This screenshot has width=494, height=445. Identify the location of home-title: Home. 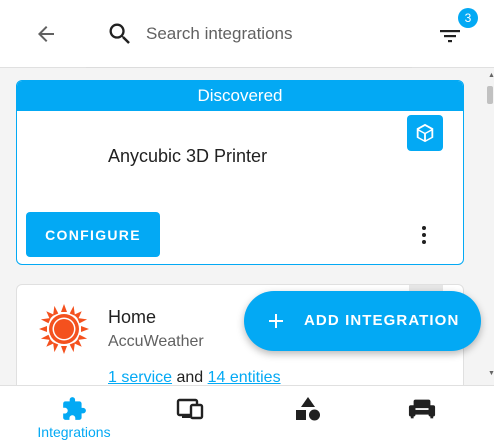
(132, 317).